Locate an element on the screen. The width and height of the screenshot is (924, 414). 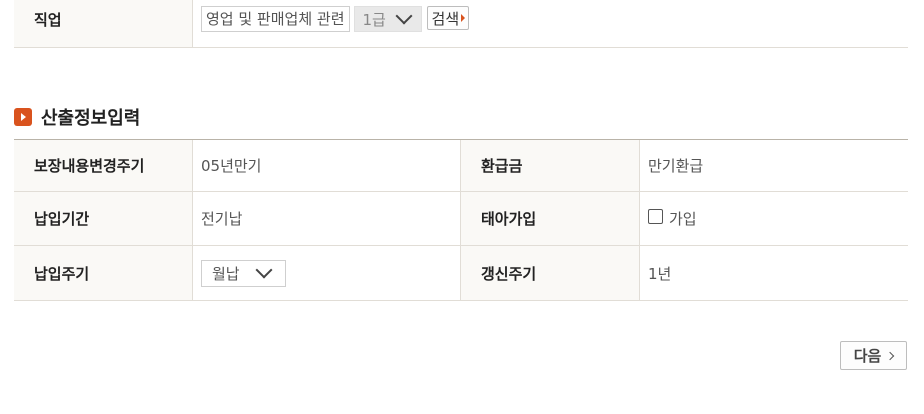
search-button-label: 검색 is located at coordinates (445, 18).